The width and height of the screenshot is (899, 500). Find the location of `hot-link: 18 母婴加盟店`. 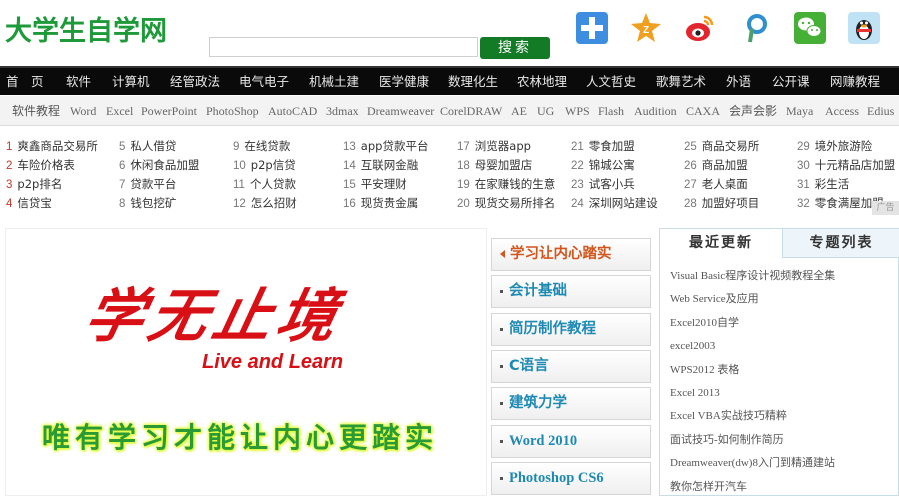

hot-link: 18 母婴加盟店 is located at coordinates (494, 165).